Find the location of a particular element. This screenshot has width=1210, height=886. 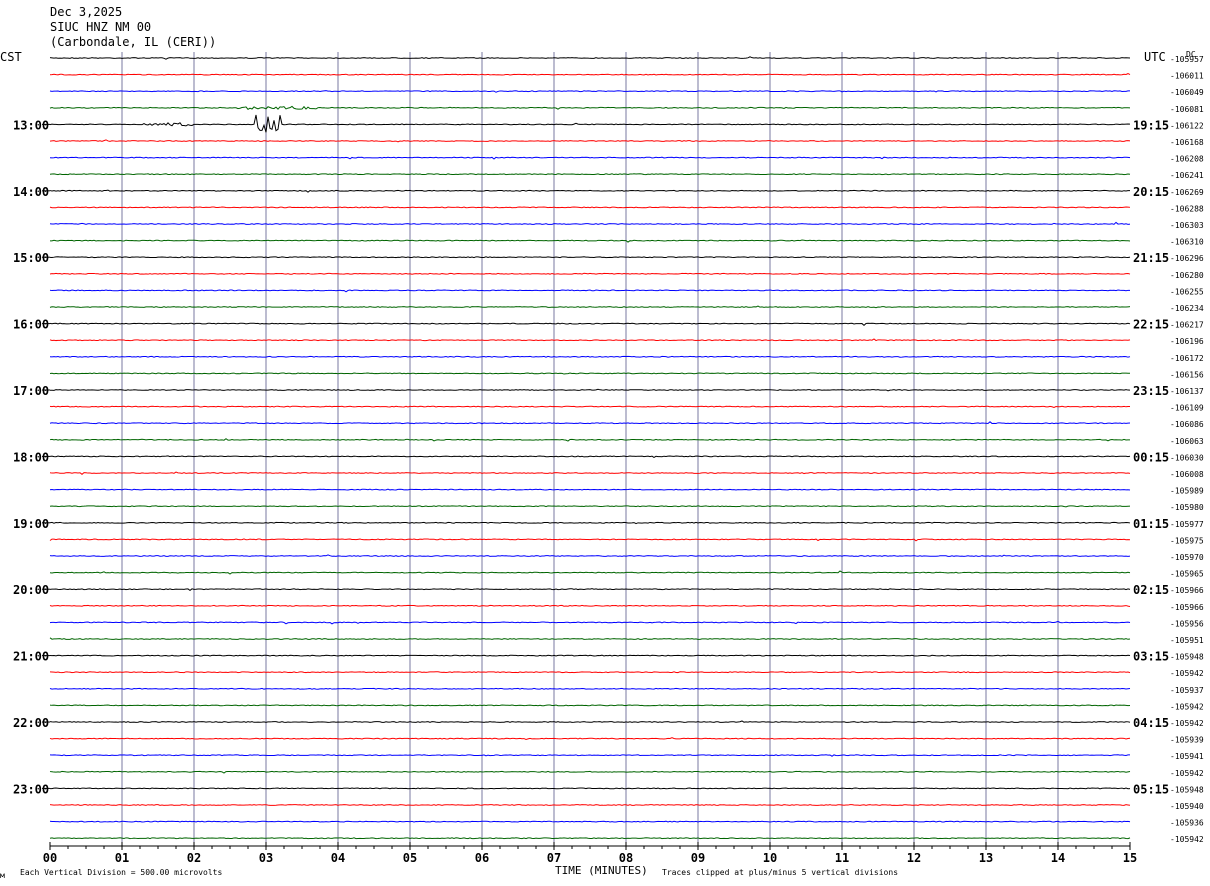

dc-offset-label: -106030 is located at coordinates (1187, 457).